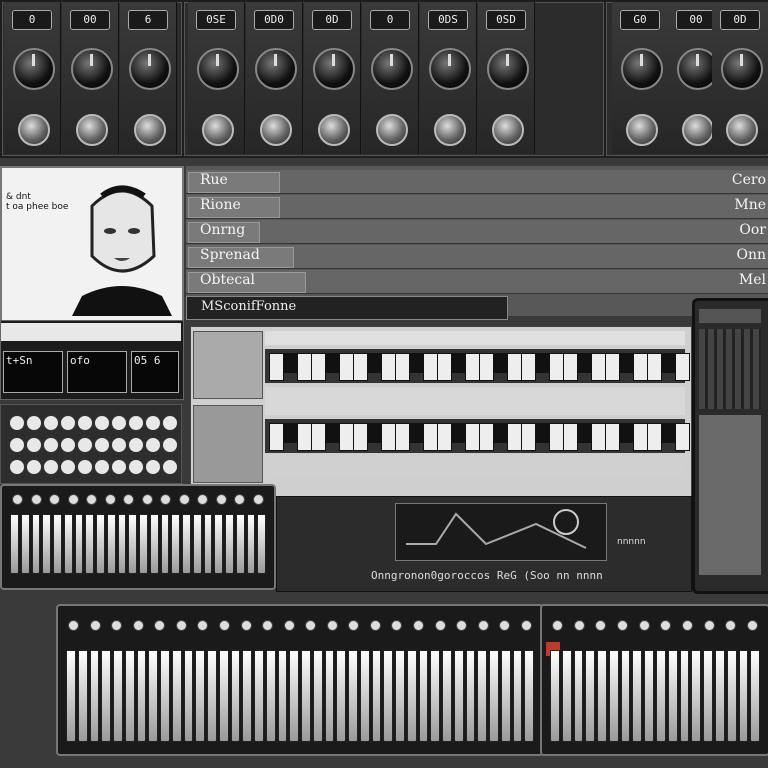 This screenshot has width=768, height=768. Describe the element at coordinates (92, 244) in the screenshot. I see `video-preview: & dnt t oa phee boe` at that location.